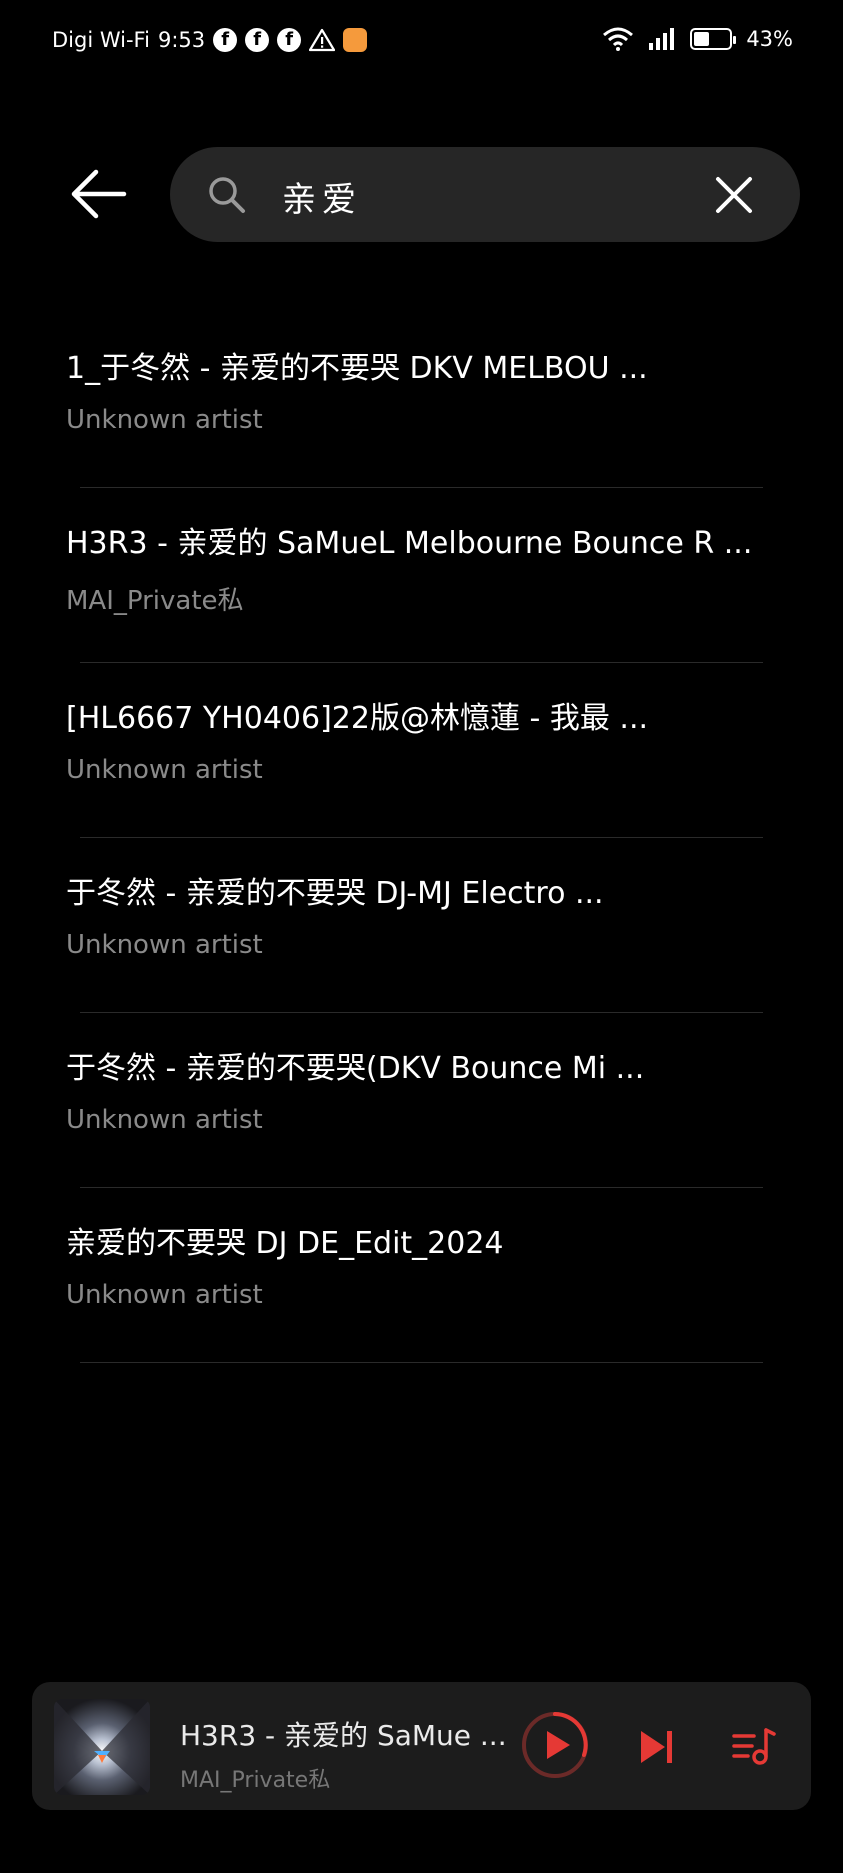  Describe the element at coordinates (98, 194) in the screenshot. I see `back-arrow-icon` at that location.